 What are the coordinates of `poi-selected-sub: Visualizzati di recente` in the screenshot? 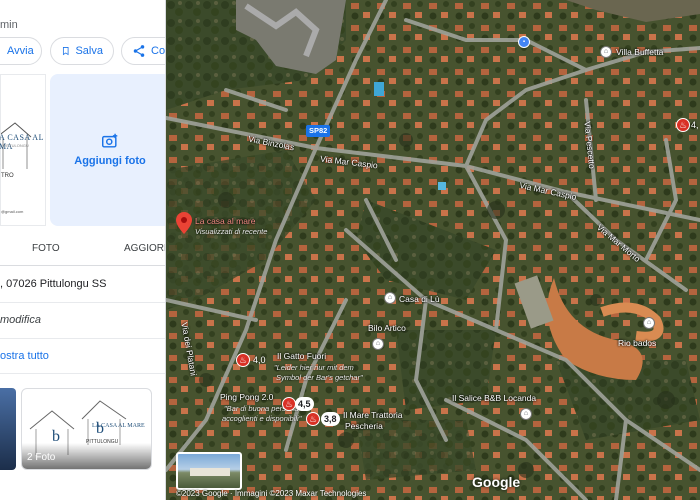 It's located at (231, 231).